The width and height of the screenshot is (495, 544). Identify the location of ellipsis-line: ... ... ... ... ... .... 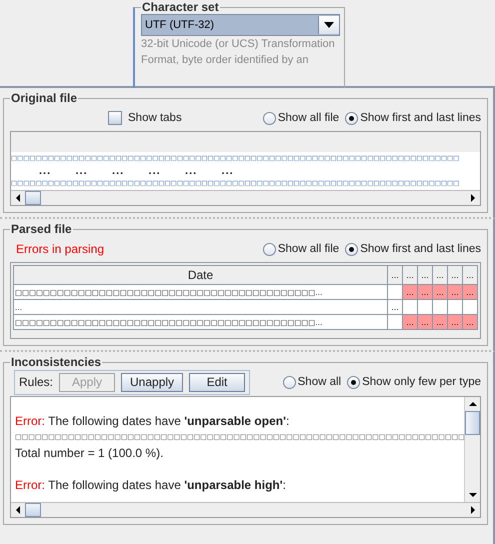
(136, 171).